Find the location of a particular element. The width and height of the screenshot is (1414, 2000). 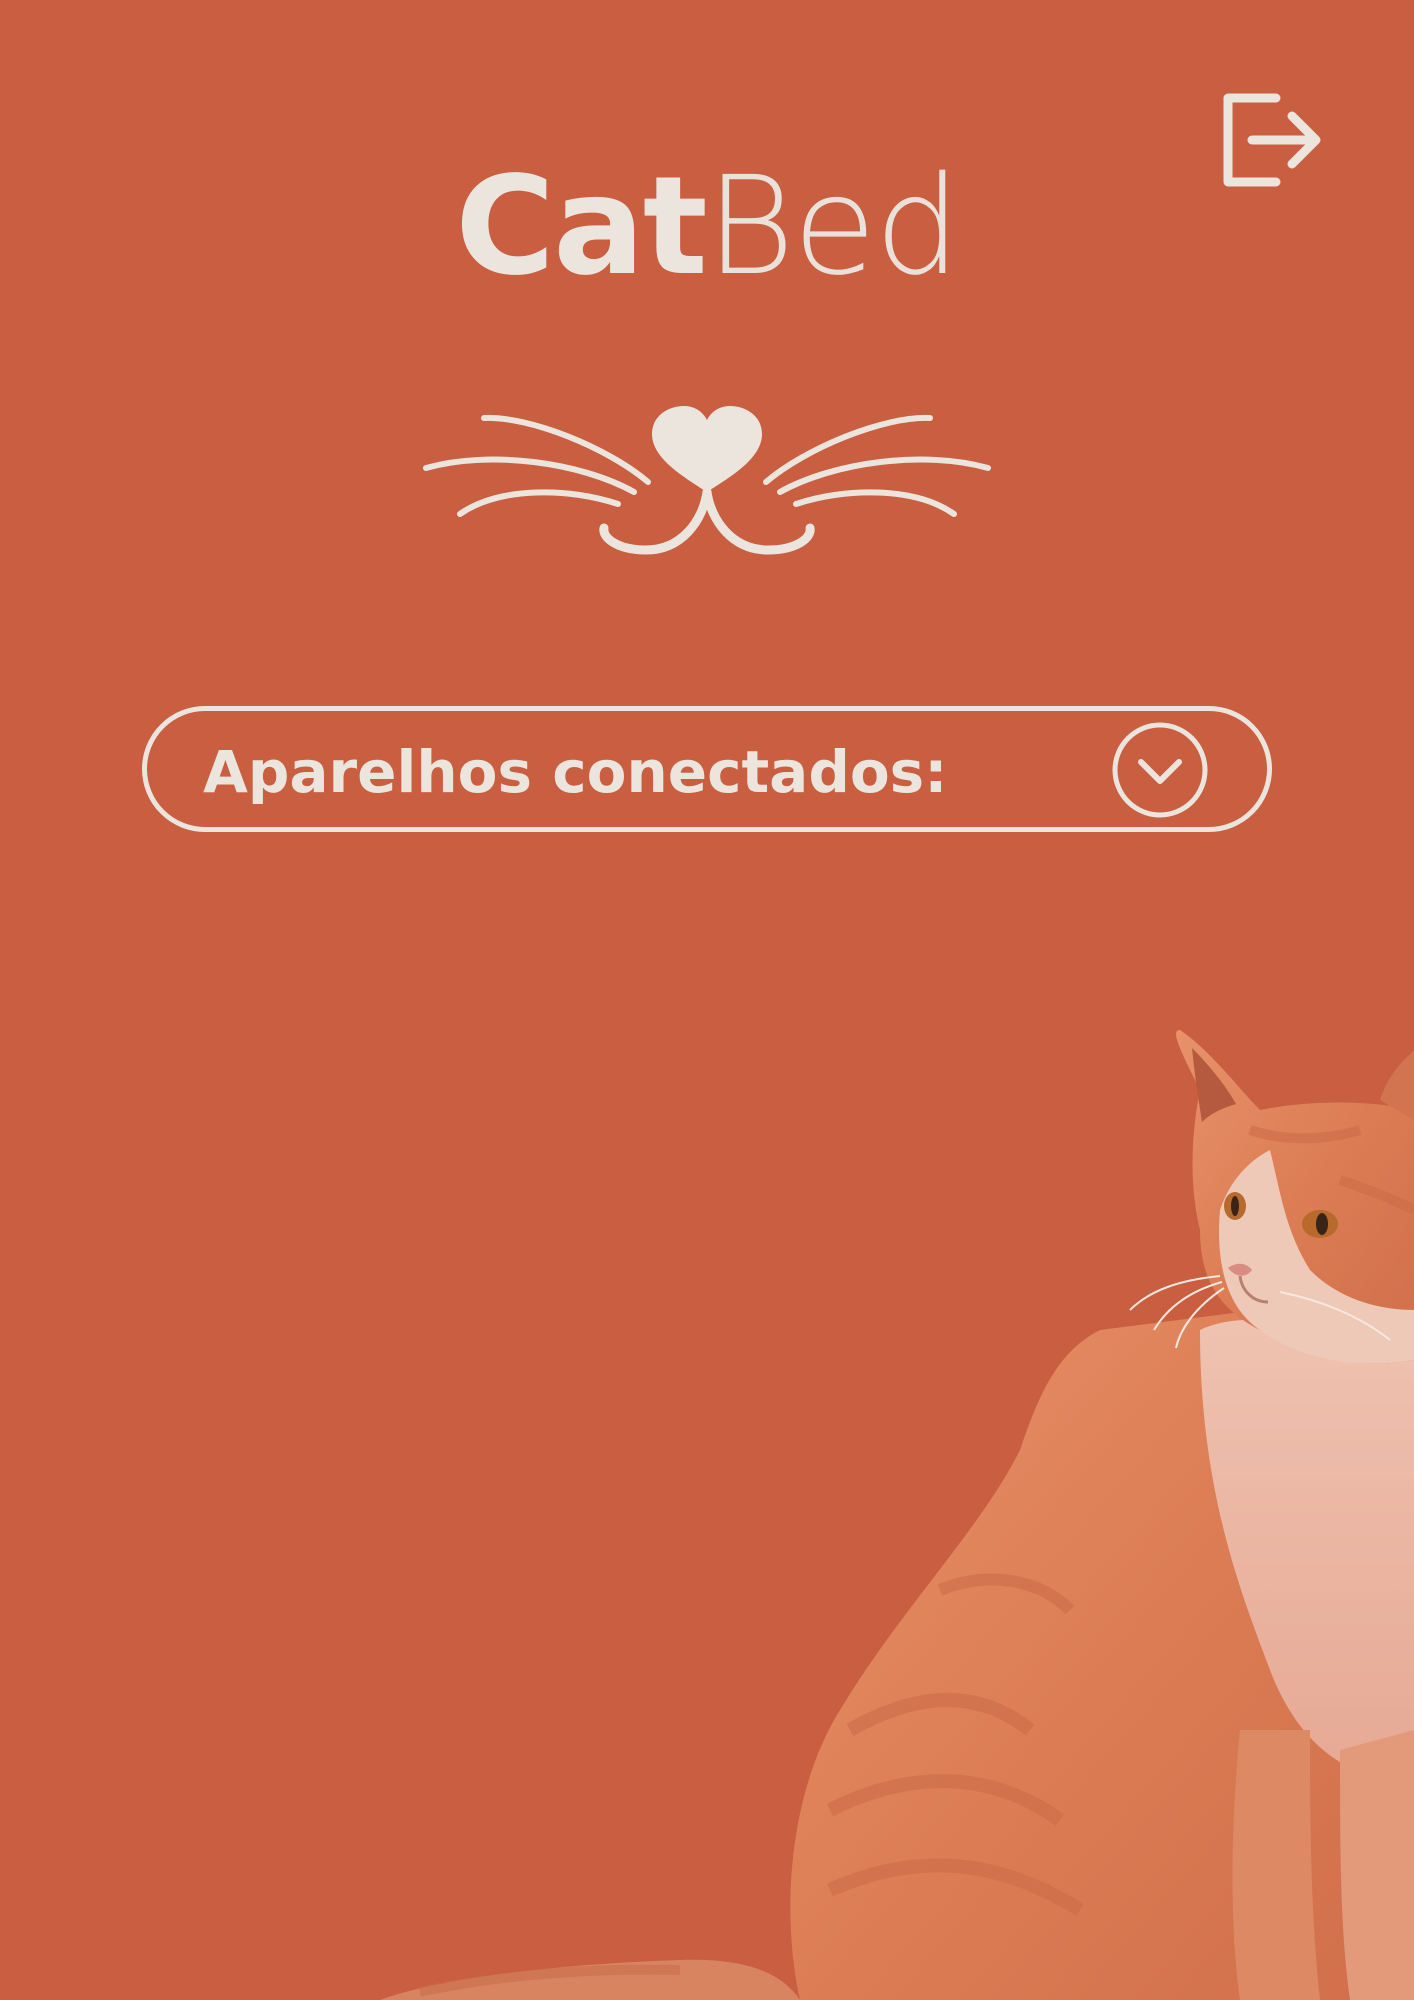

cat-face-logo is located at coordinates (707, 480).